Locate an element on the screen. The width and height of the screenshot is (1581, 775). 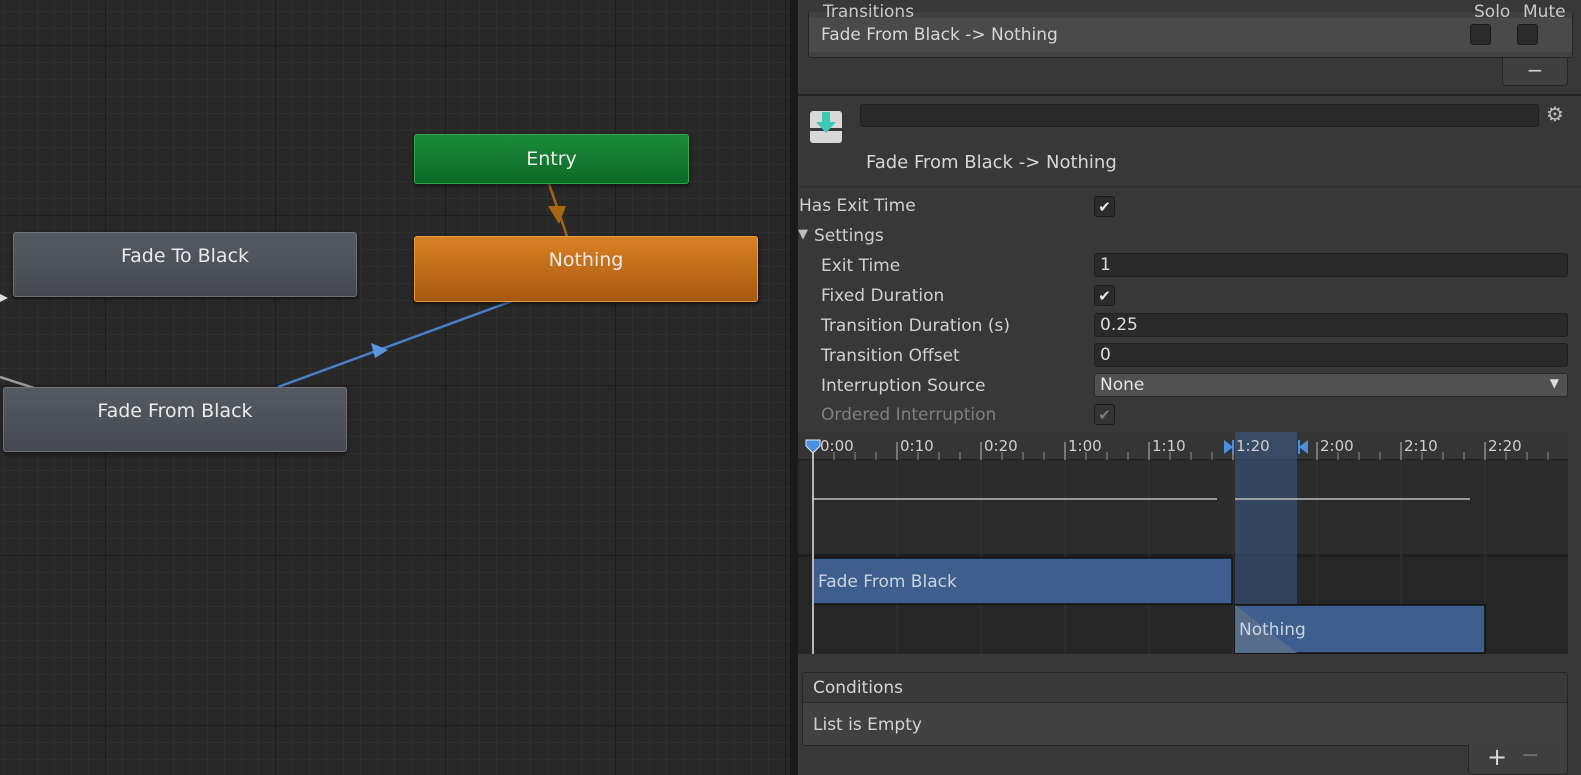
transition-end-marker-icon is located at coordinates (1303, 447).